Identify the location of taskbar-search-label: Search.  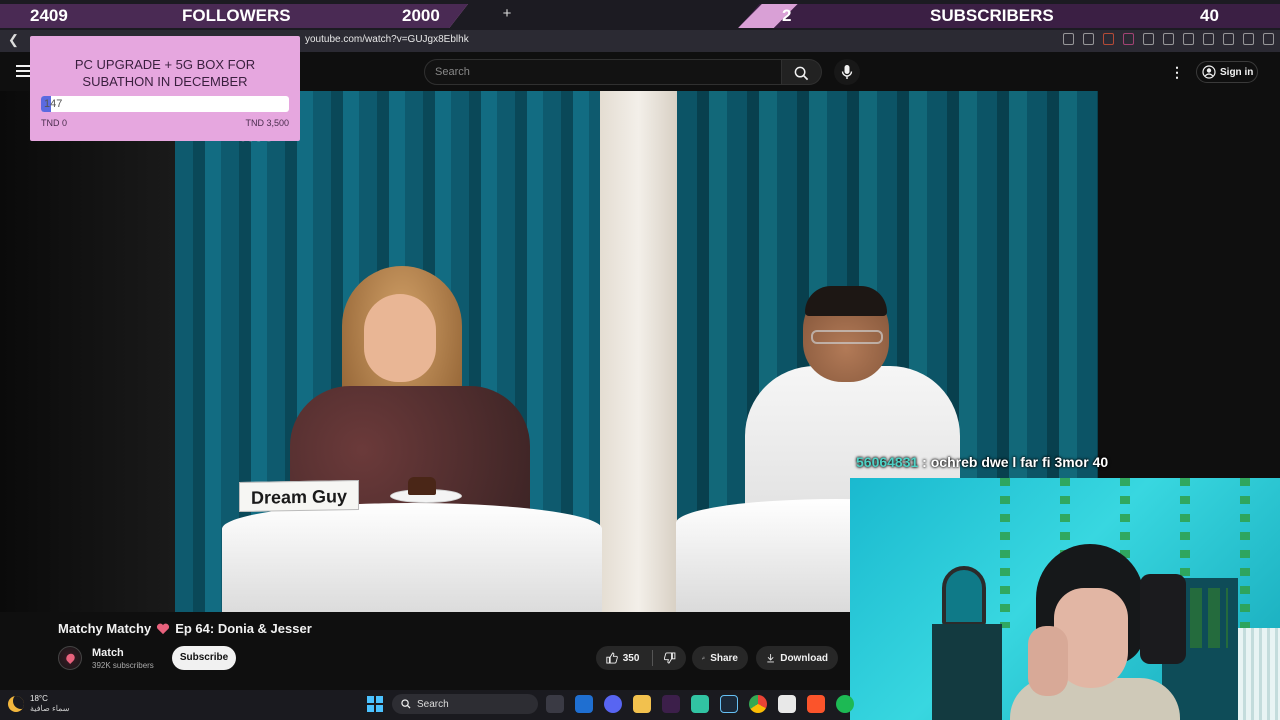
(433, 704).